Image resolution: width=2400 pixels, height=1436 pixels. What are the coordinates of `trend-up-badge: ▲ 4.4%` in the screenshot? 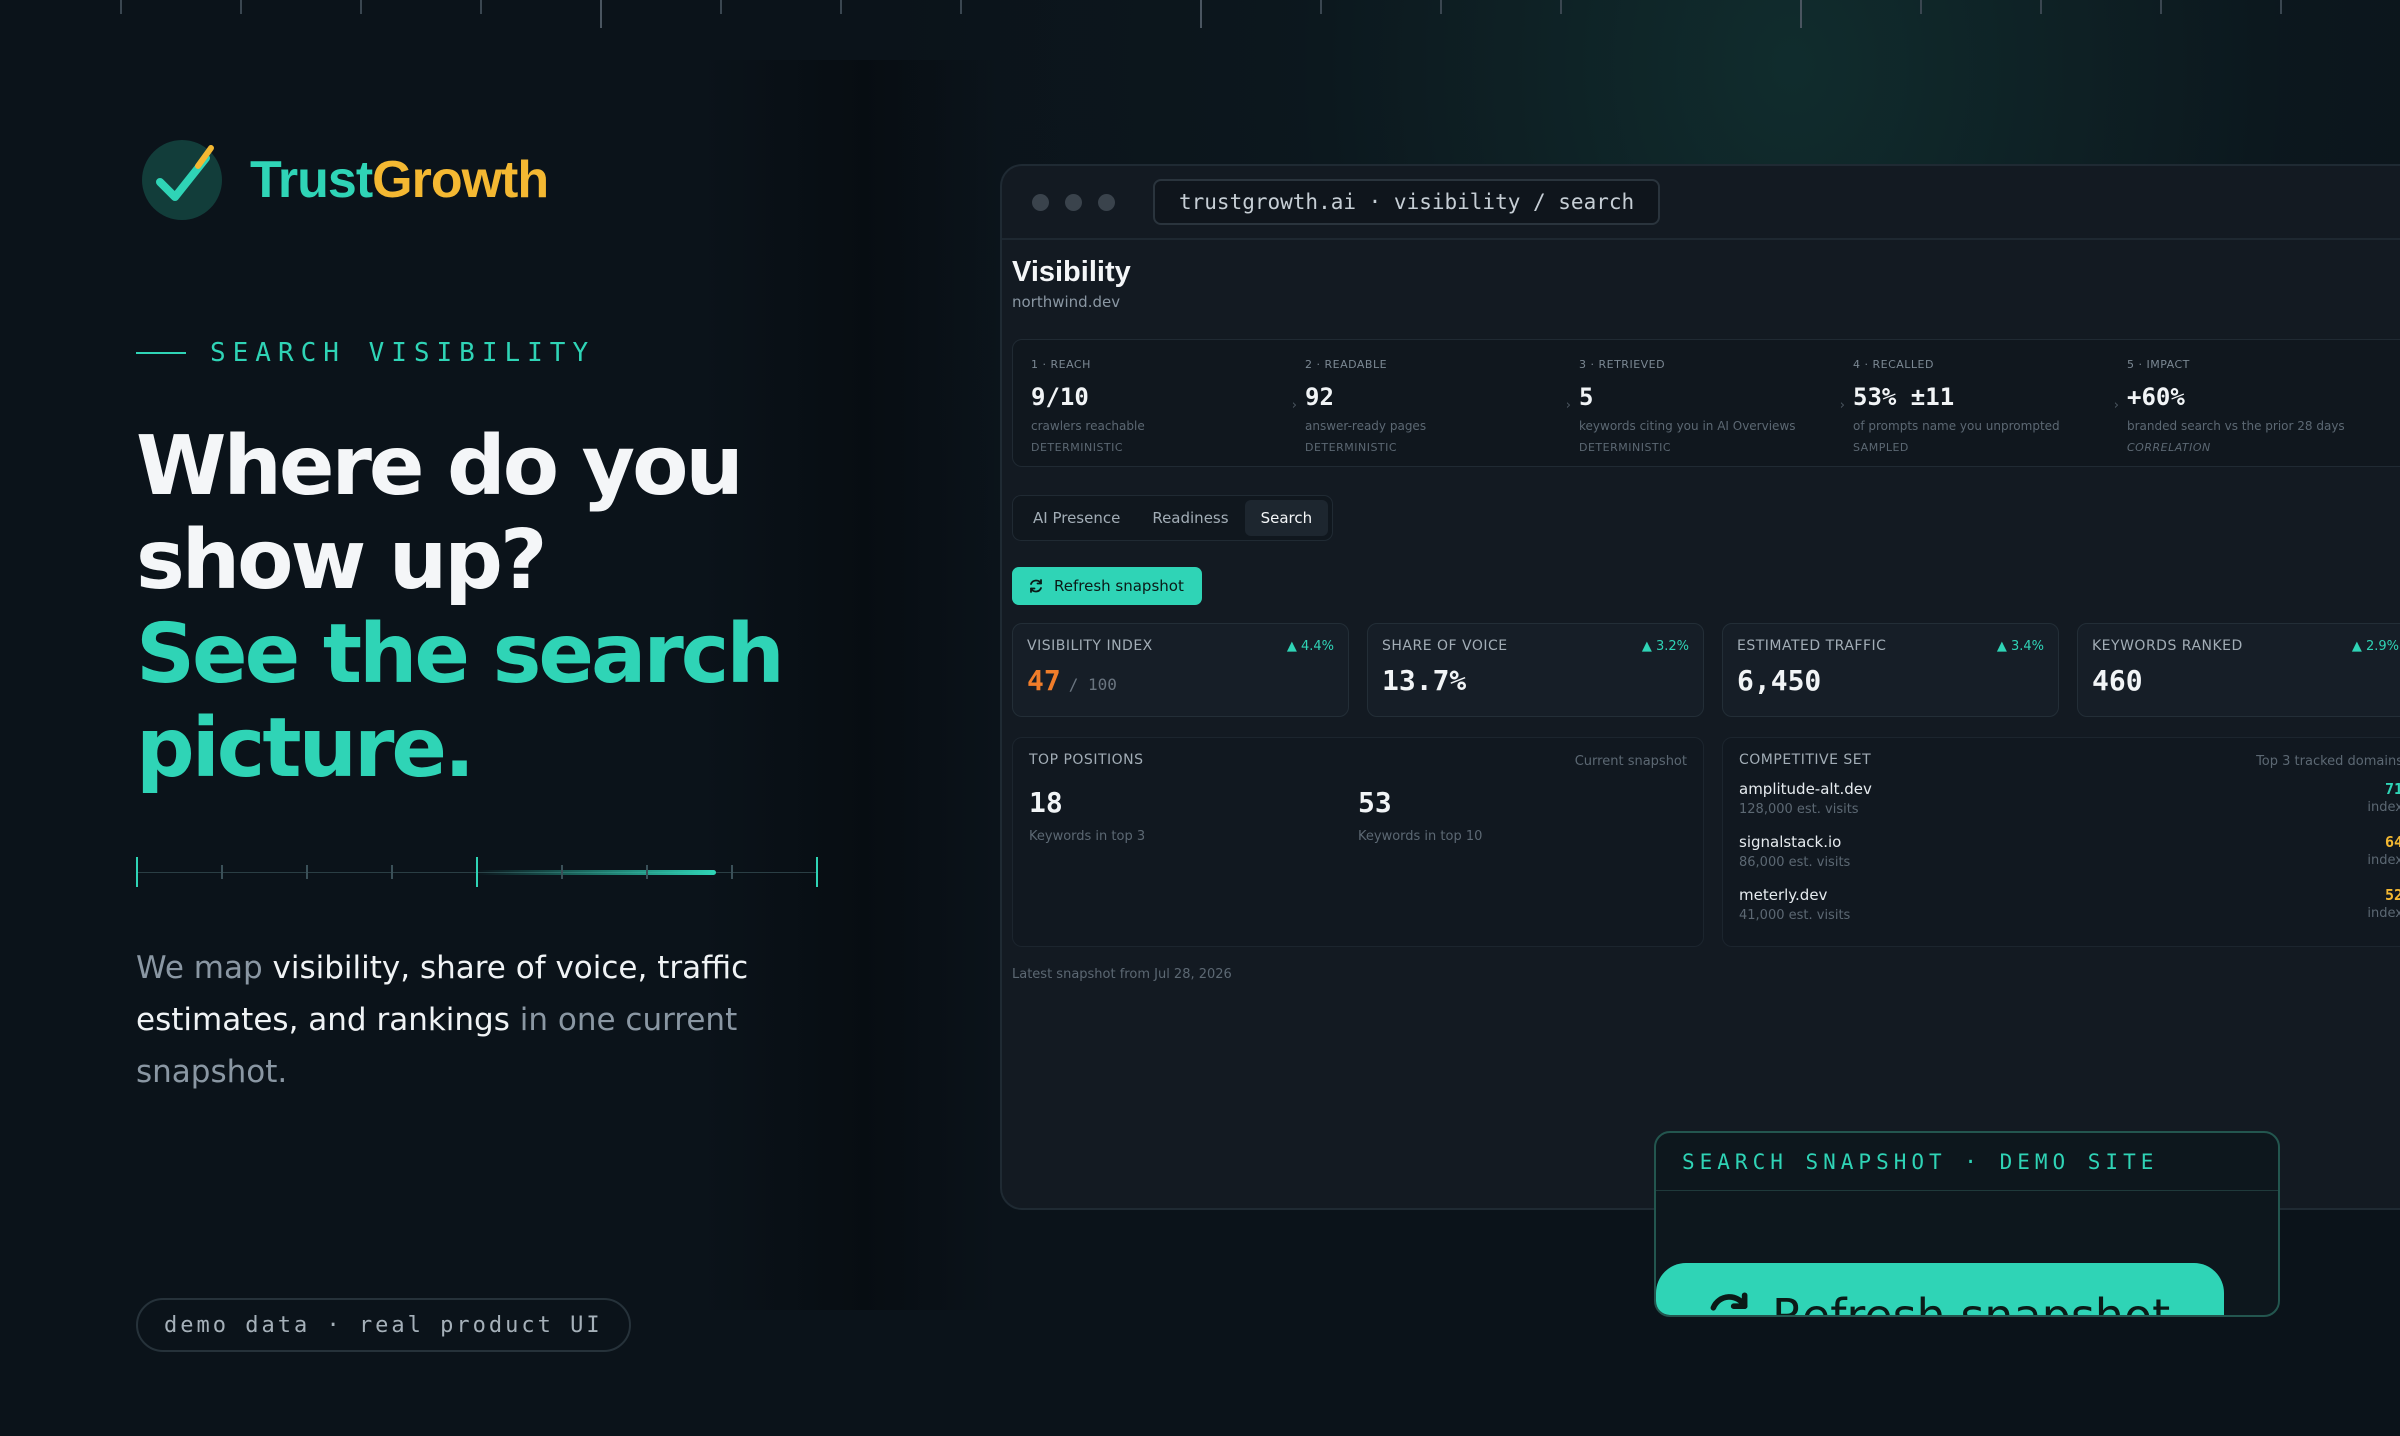 It's located at (1310, 646).